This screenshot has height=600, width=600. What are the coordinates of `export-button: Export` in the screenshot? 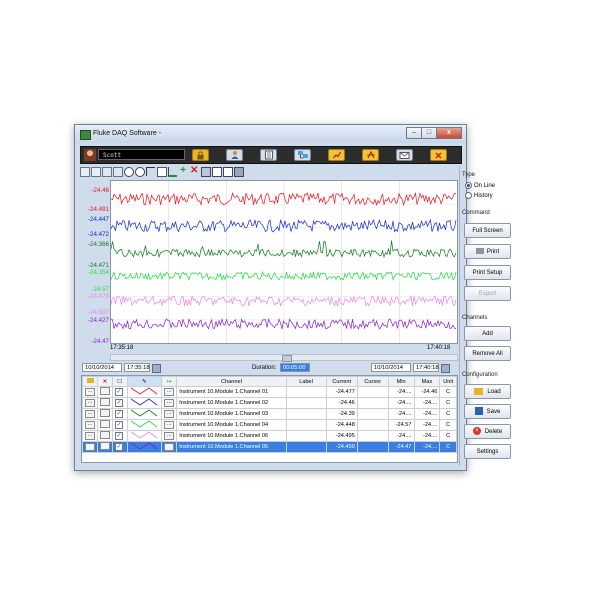 It's located at (487, 293).